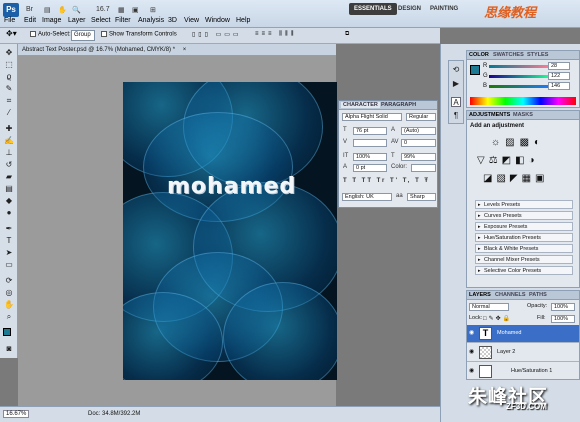  I want to click on color-foreground-swatch, so click(475, 70).